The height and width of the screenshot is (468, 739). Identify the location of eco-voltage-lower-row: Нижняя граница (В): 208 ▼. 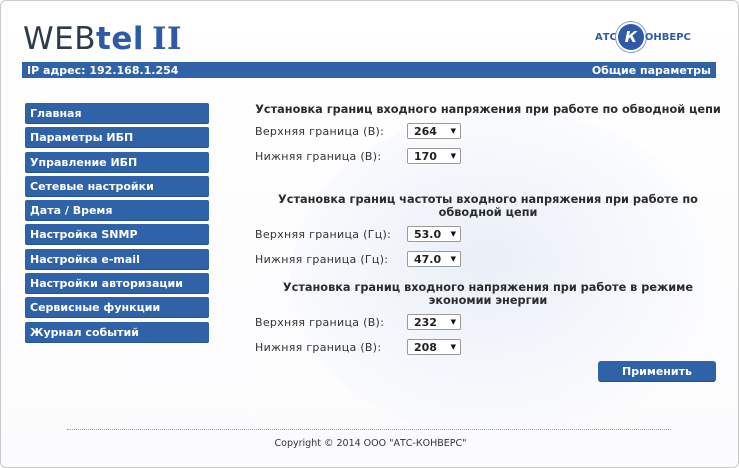
(488, 347).